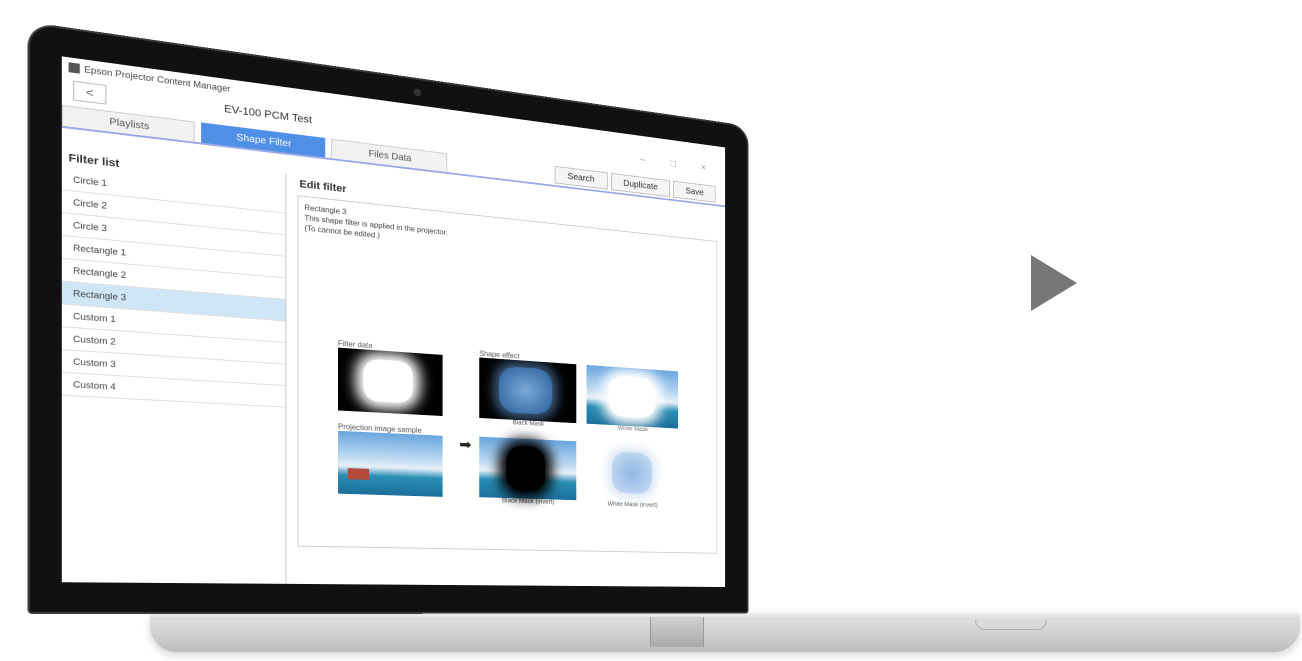 The image size is (1302, 661). I want to click on white-mask-invert-group: White Mask (invert), so click(632, 475).